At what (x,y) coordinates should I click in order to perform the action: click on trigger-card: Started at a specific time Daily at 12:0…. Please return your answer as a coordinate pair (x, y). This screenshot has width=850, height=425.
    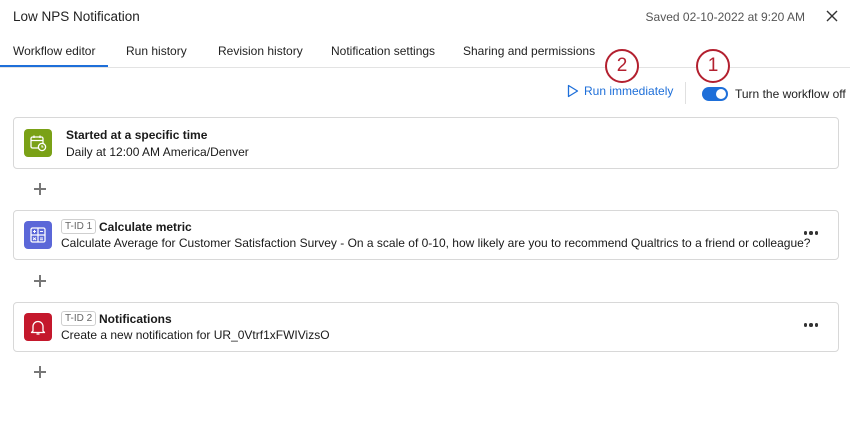
    Looking at the image, I should click on (426, 143).